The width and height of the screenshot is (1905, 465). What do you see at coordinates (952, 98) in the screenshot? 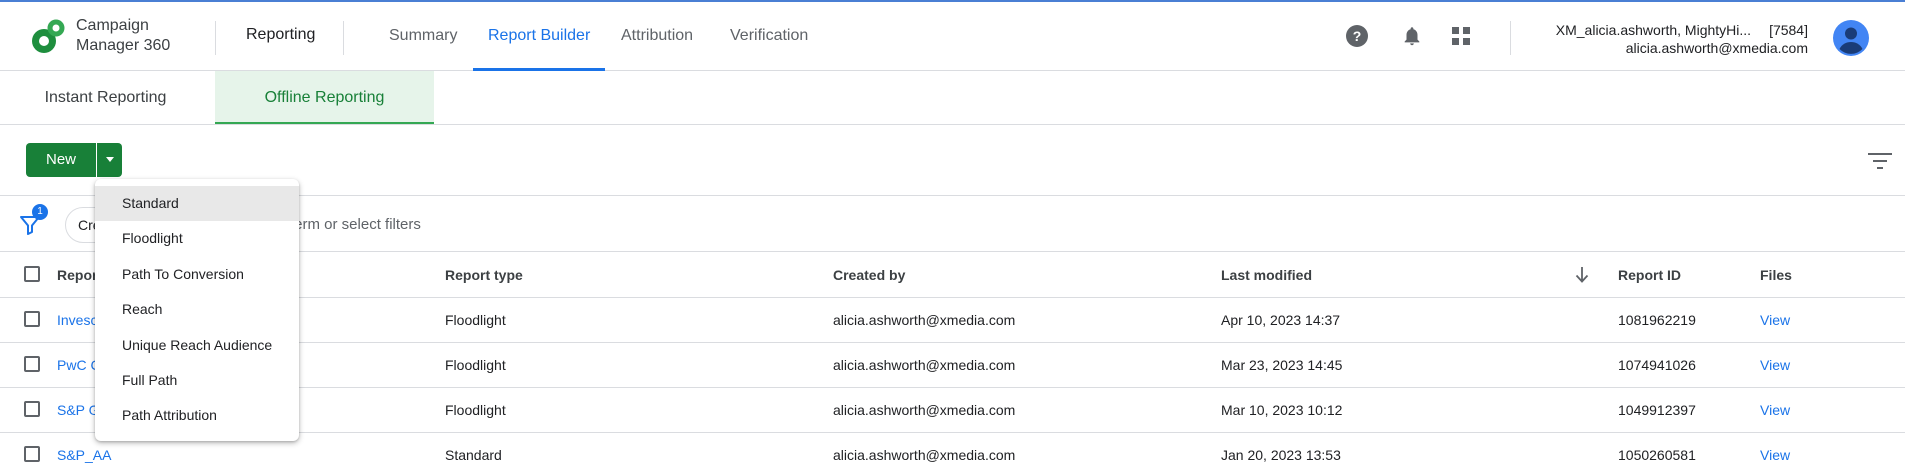
I see `reporting-mode-tabs: Instant Reporting Offline Reporting` at bounding box center [952, 98].